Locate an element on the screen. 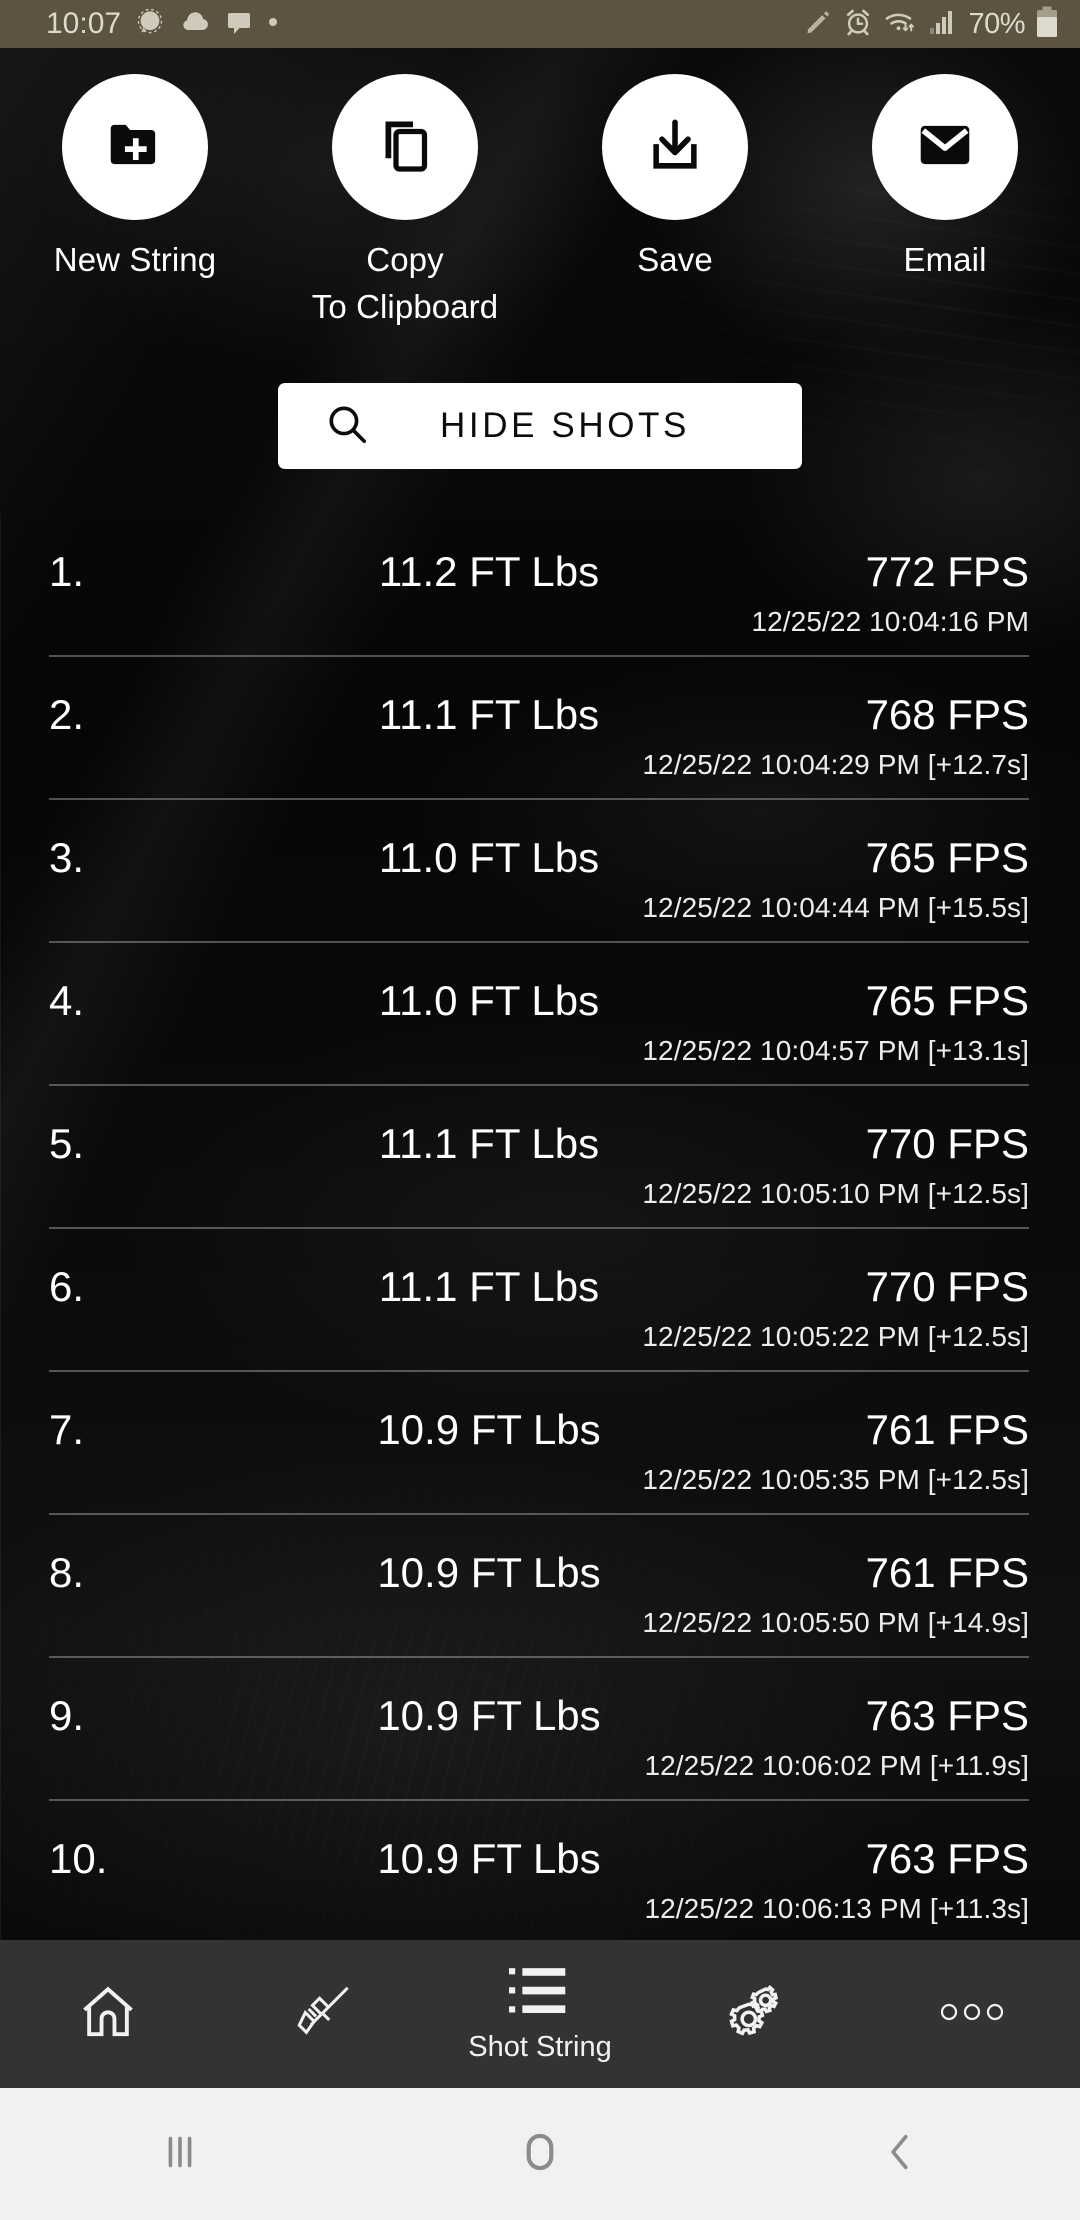 This screenshot has height=2220, width=1080. signal-messenger-icon is located at coordinates (150, 24).